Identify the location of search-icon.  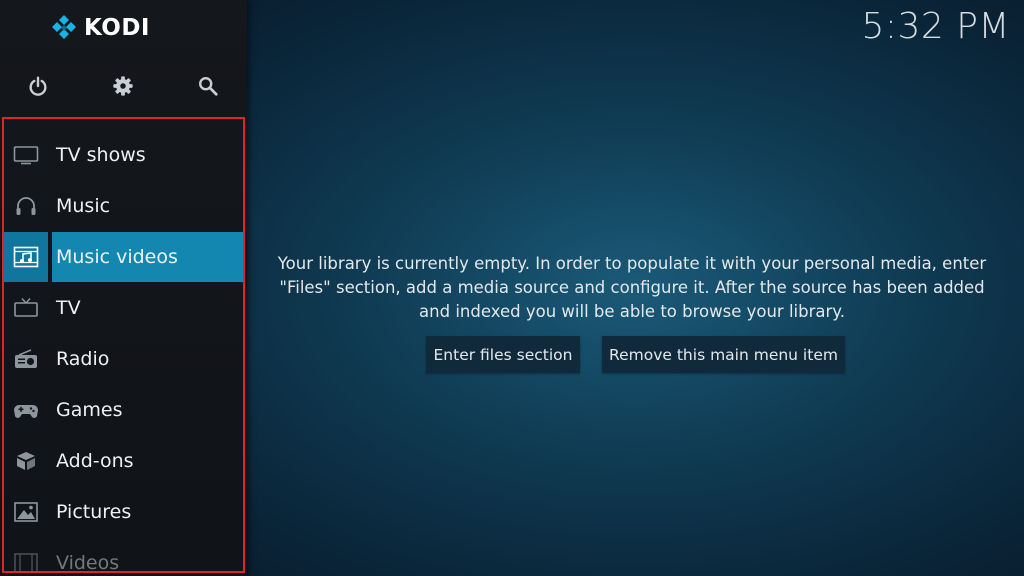
(208, 86).